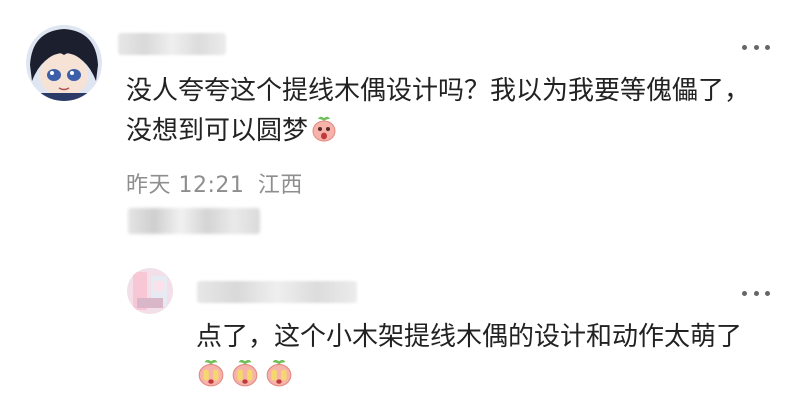  I want to click on avatar, so click(64, 63).